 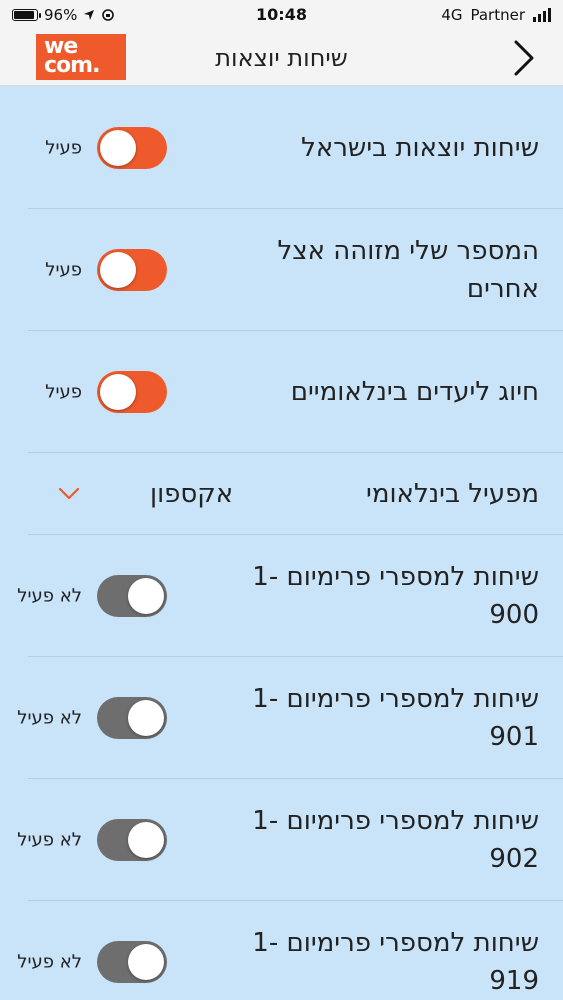 What do you see at coordinates (69, 493) in the screenshot?
I see `chevron-down-icon` at bounding box center [69, 493].